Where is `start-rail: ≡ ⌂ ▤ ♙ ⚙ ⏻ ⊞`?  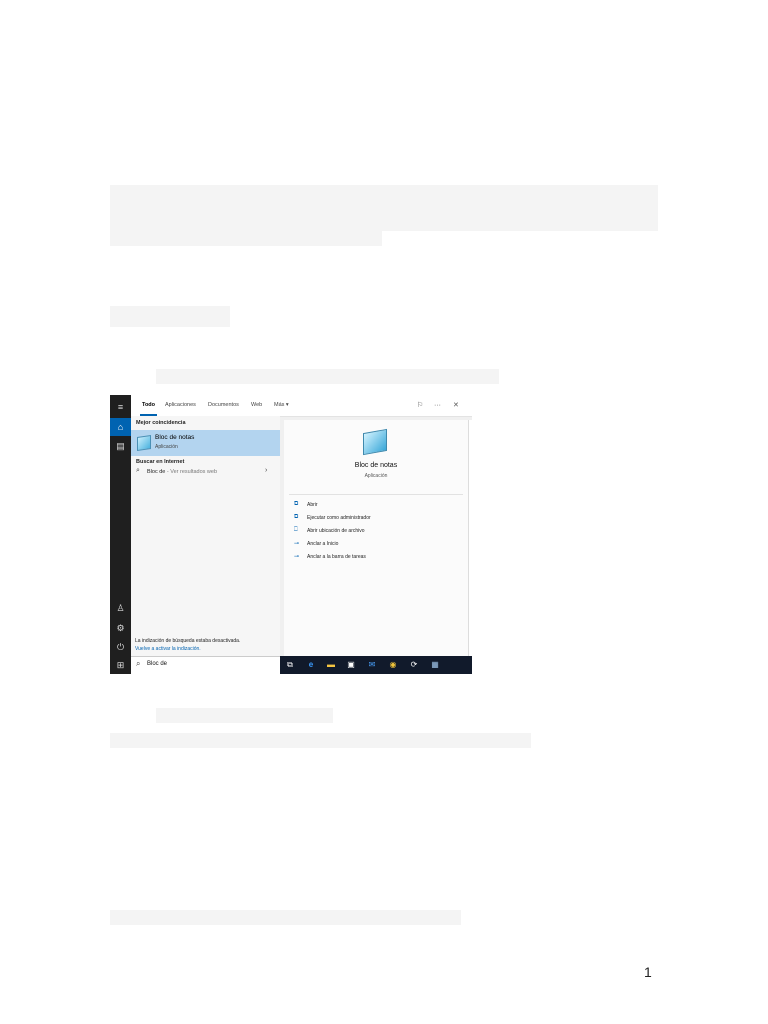
start-rail: ≡ ⌂ ▤ ♙ ⚙ ⏻ ⊞ is located at coordinates (120, 534).